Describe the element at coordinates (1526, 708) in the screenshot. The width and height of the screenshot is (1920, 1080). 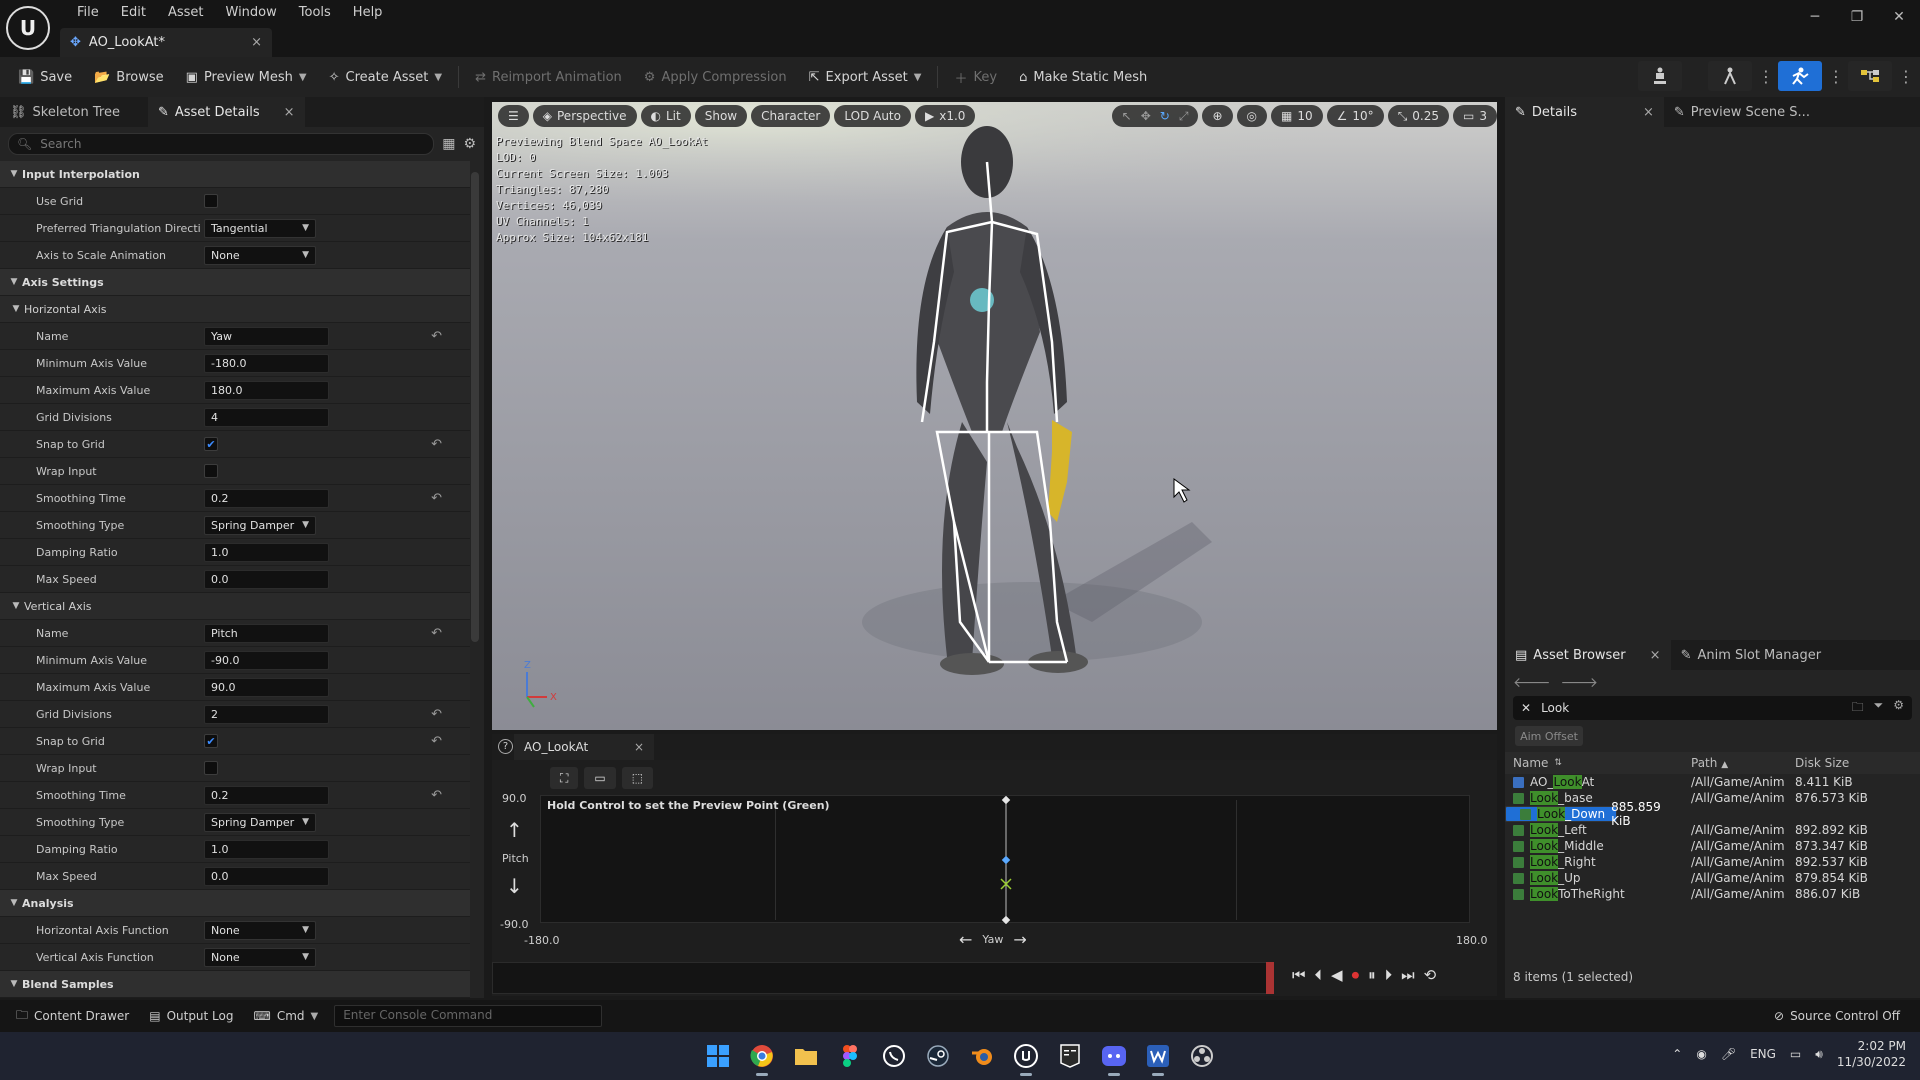
I see `clear-search-icon: ✕` at that location.